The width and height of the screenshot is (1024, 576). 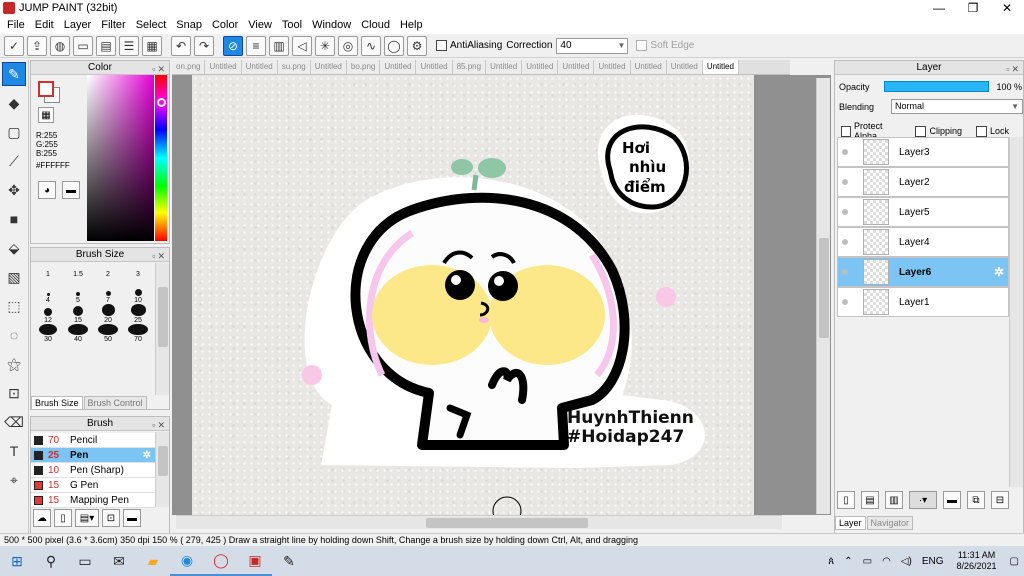 What do you see at coordinates (411, 25) in the screenshot?
I see `menu-help: Help` at bounding box center [411, 25].